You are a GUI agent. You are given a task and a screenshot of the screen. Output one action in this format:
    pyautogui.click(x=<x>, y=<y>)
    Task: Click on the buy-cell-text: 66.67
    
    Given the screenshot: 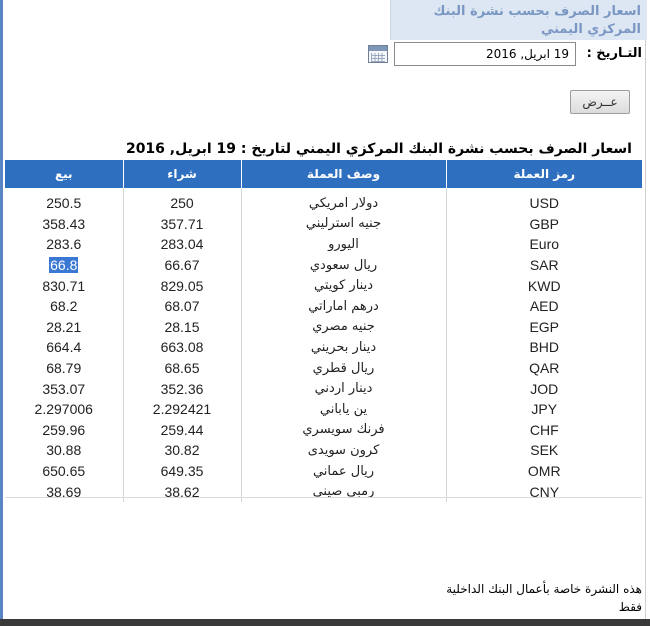 What is the action you would take?
    pyautogui.click(x=182, y=265)
    